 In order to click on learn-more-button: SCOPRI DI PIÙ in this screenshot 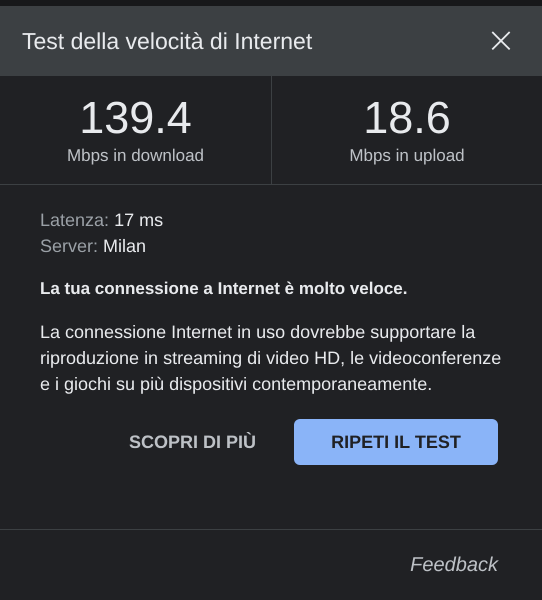, I will do `click(192, 442)`.